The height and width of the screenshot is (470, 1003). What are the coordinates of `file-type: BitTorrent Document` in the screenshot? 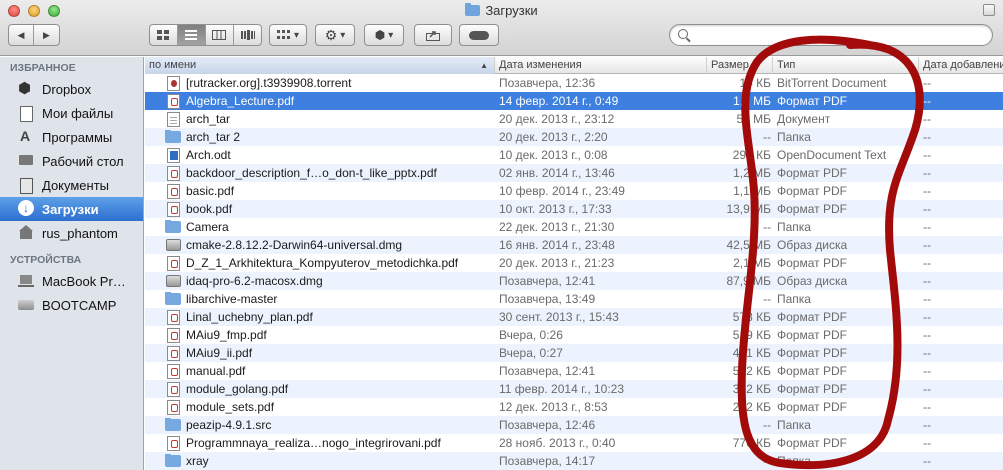 It's located at (832, 83).